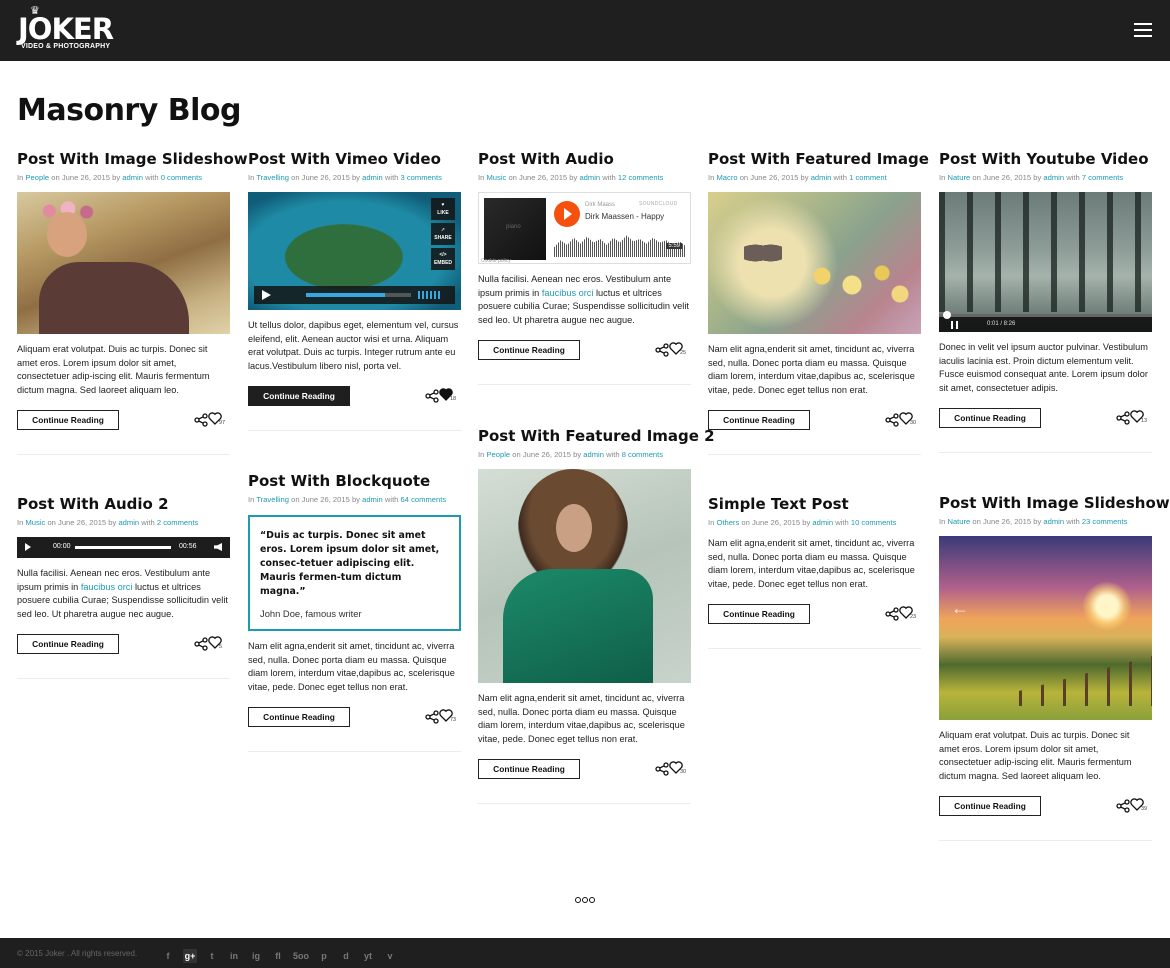 The height and width of the screenshot is (968, 1170). What do you see at coordinates (954, 325) in the screenshot?
I see `pause-icon` at bounding box center [954, 325].